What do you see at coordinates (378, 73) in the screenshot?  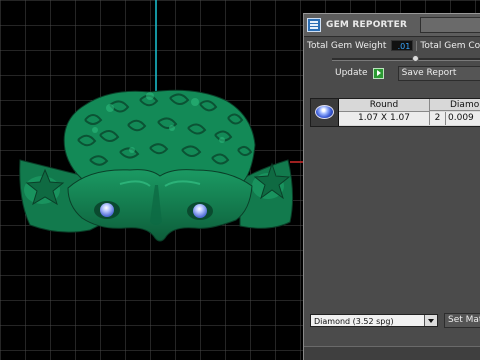 I see `play-icon` at bounding box center [378, 73].